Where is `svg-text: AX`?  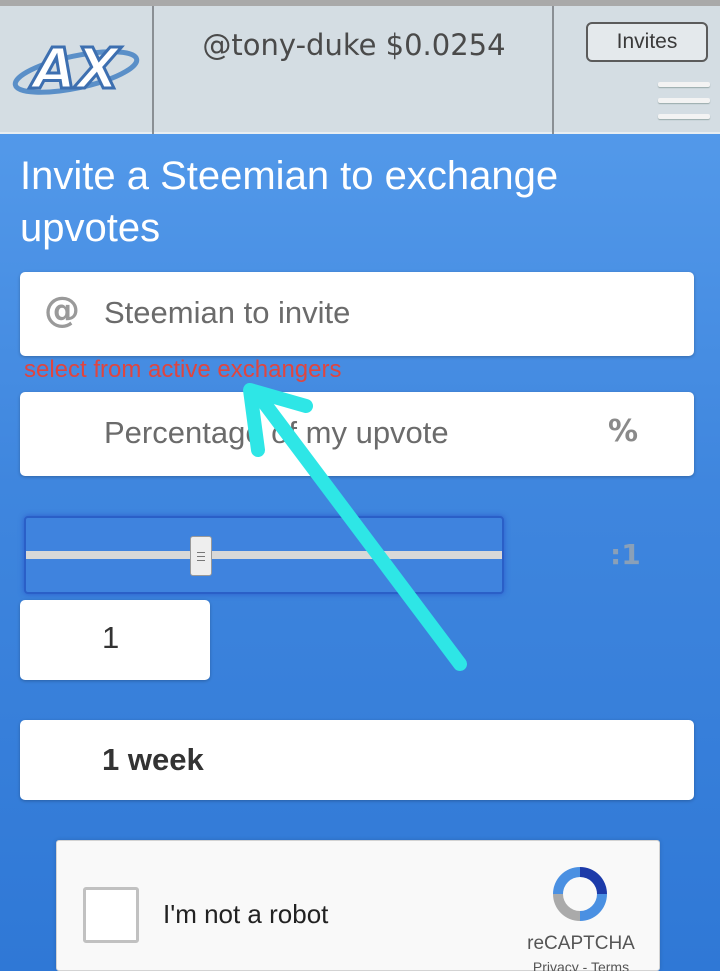
svg-text: AX is located at coordinates (75, 69).